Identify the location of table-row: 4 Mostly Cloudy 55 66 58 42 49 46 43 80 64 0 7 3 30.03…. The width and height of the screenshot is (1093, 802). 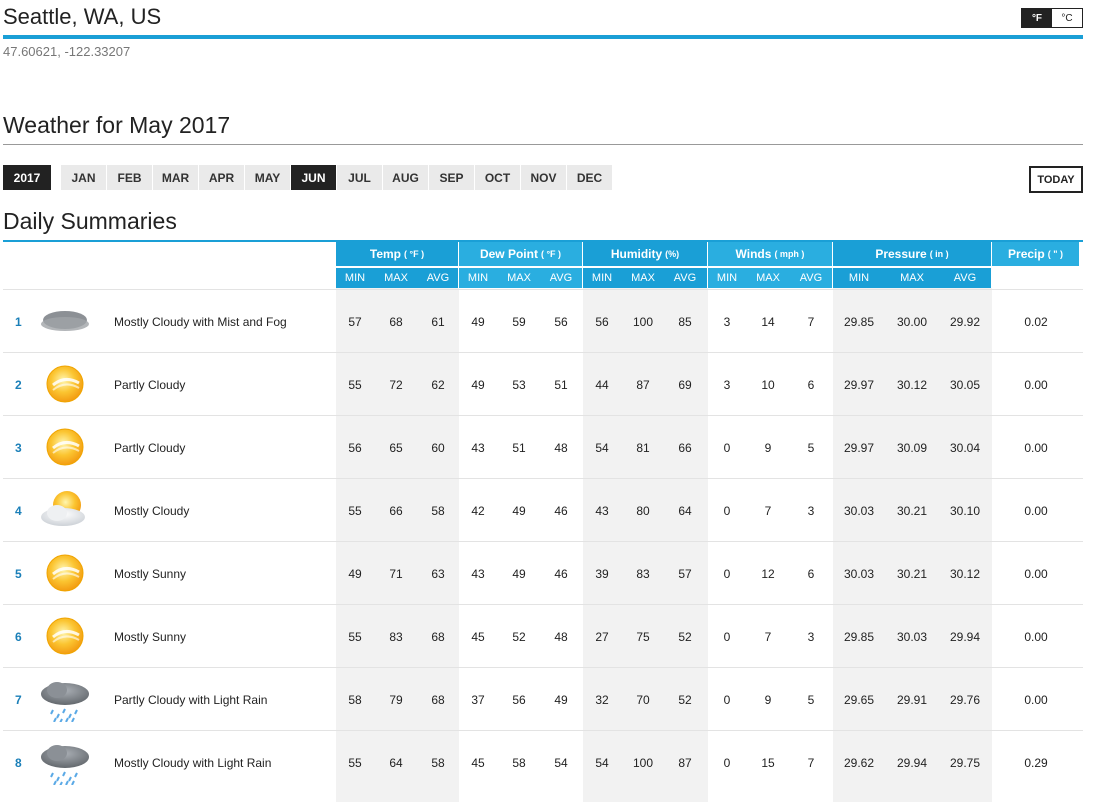
(543, 509).